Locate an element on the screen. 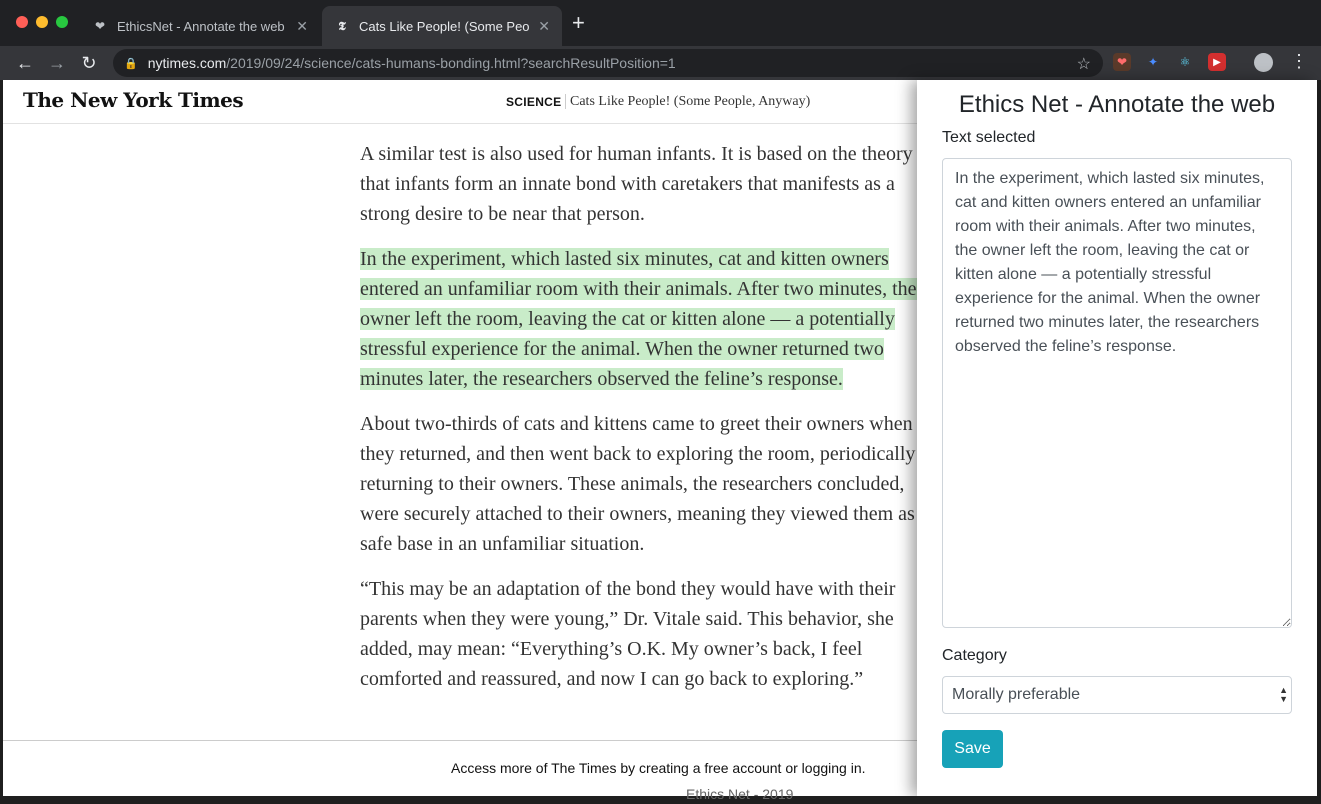  header-headline: Cats Like People! (Some People, Anyway) is located at coordinates (690, 101).